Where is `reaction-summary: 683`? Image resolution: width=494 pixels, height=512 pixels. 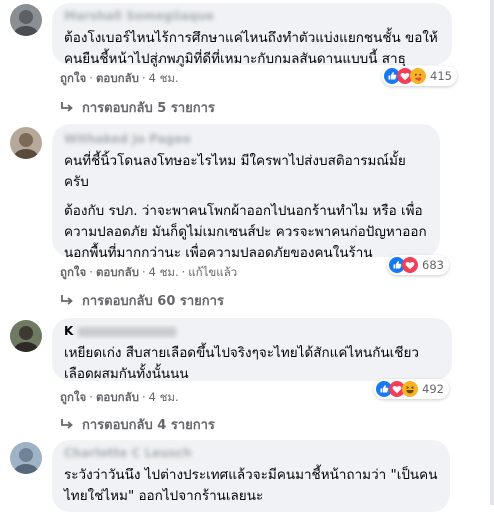
reaction-summary: 683 is located at coordinates (418, 265).